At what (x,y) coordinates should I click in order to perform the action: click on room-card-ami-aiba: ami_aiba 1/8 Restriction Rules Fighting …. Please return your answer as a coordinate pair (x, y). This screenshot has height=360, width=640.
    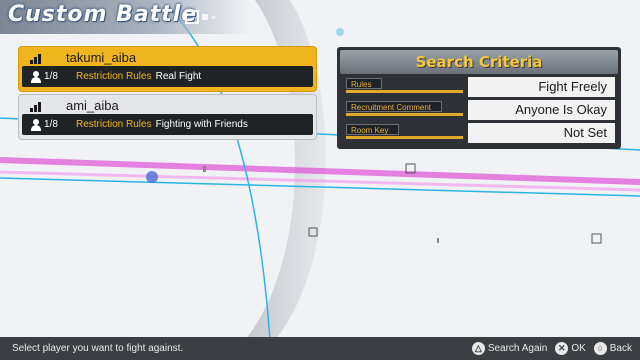
    Looking at the image, I should click on (167, 117).